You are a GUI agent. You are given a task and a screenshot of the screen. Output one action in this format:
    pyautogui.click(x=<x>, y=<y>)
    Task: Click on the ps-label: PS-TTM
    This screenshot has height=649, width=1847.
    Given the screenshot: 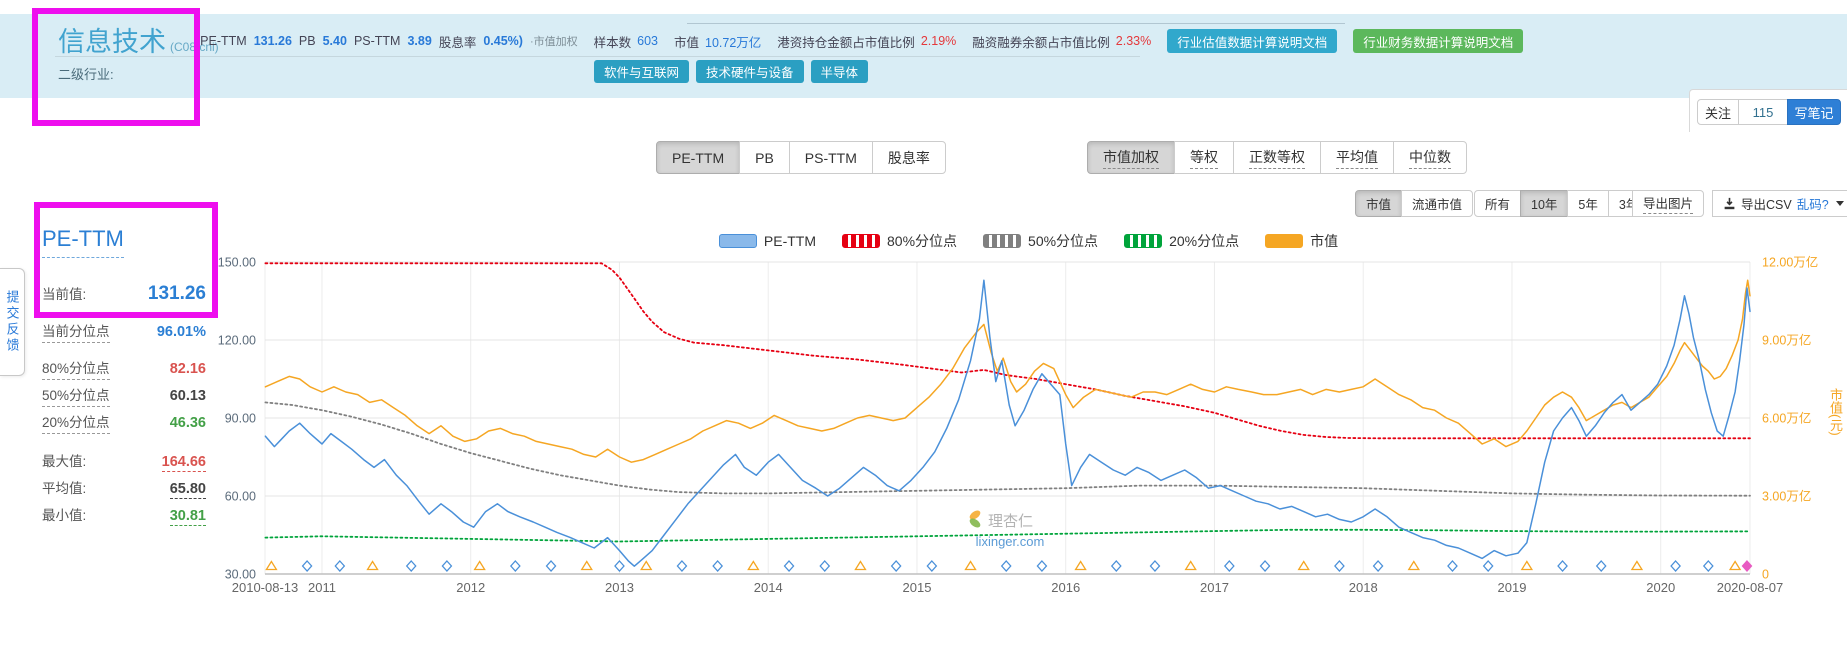 What is the action you would take?
    pyautogui.click(x=377, y=41)
    